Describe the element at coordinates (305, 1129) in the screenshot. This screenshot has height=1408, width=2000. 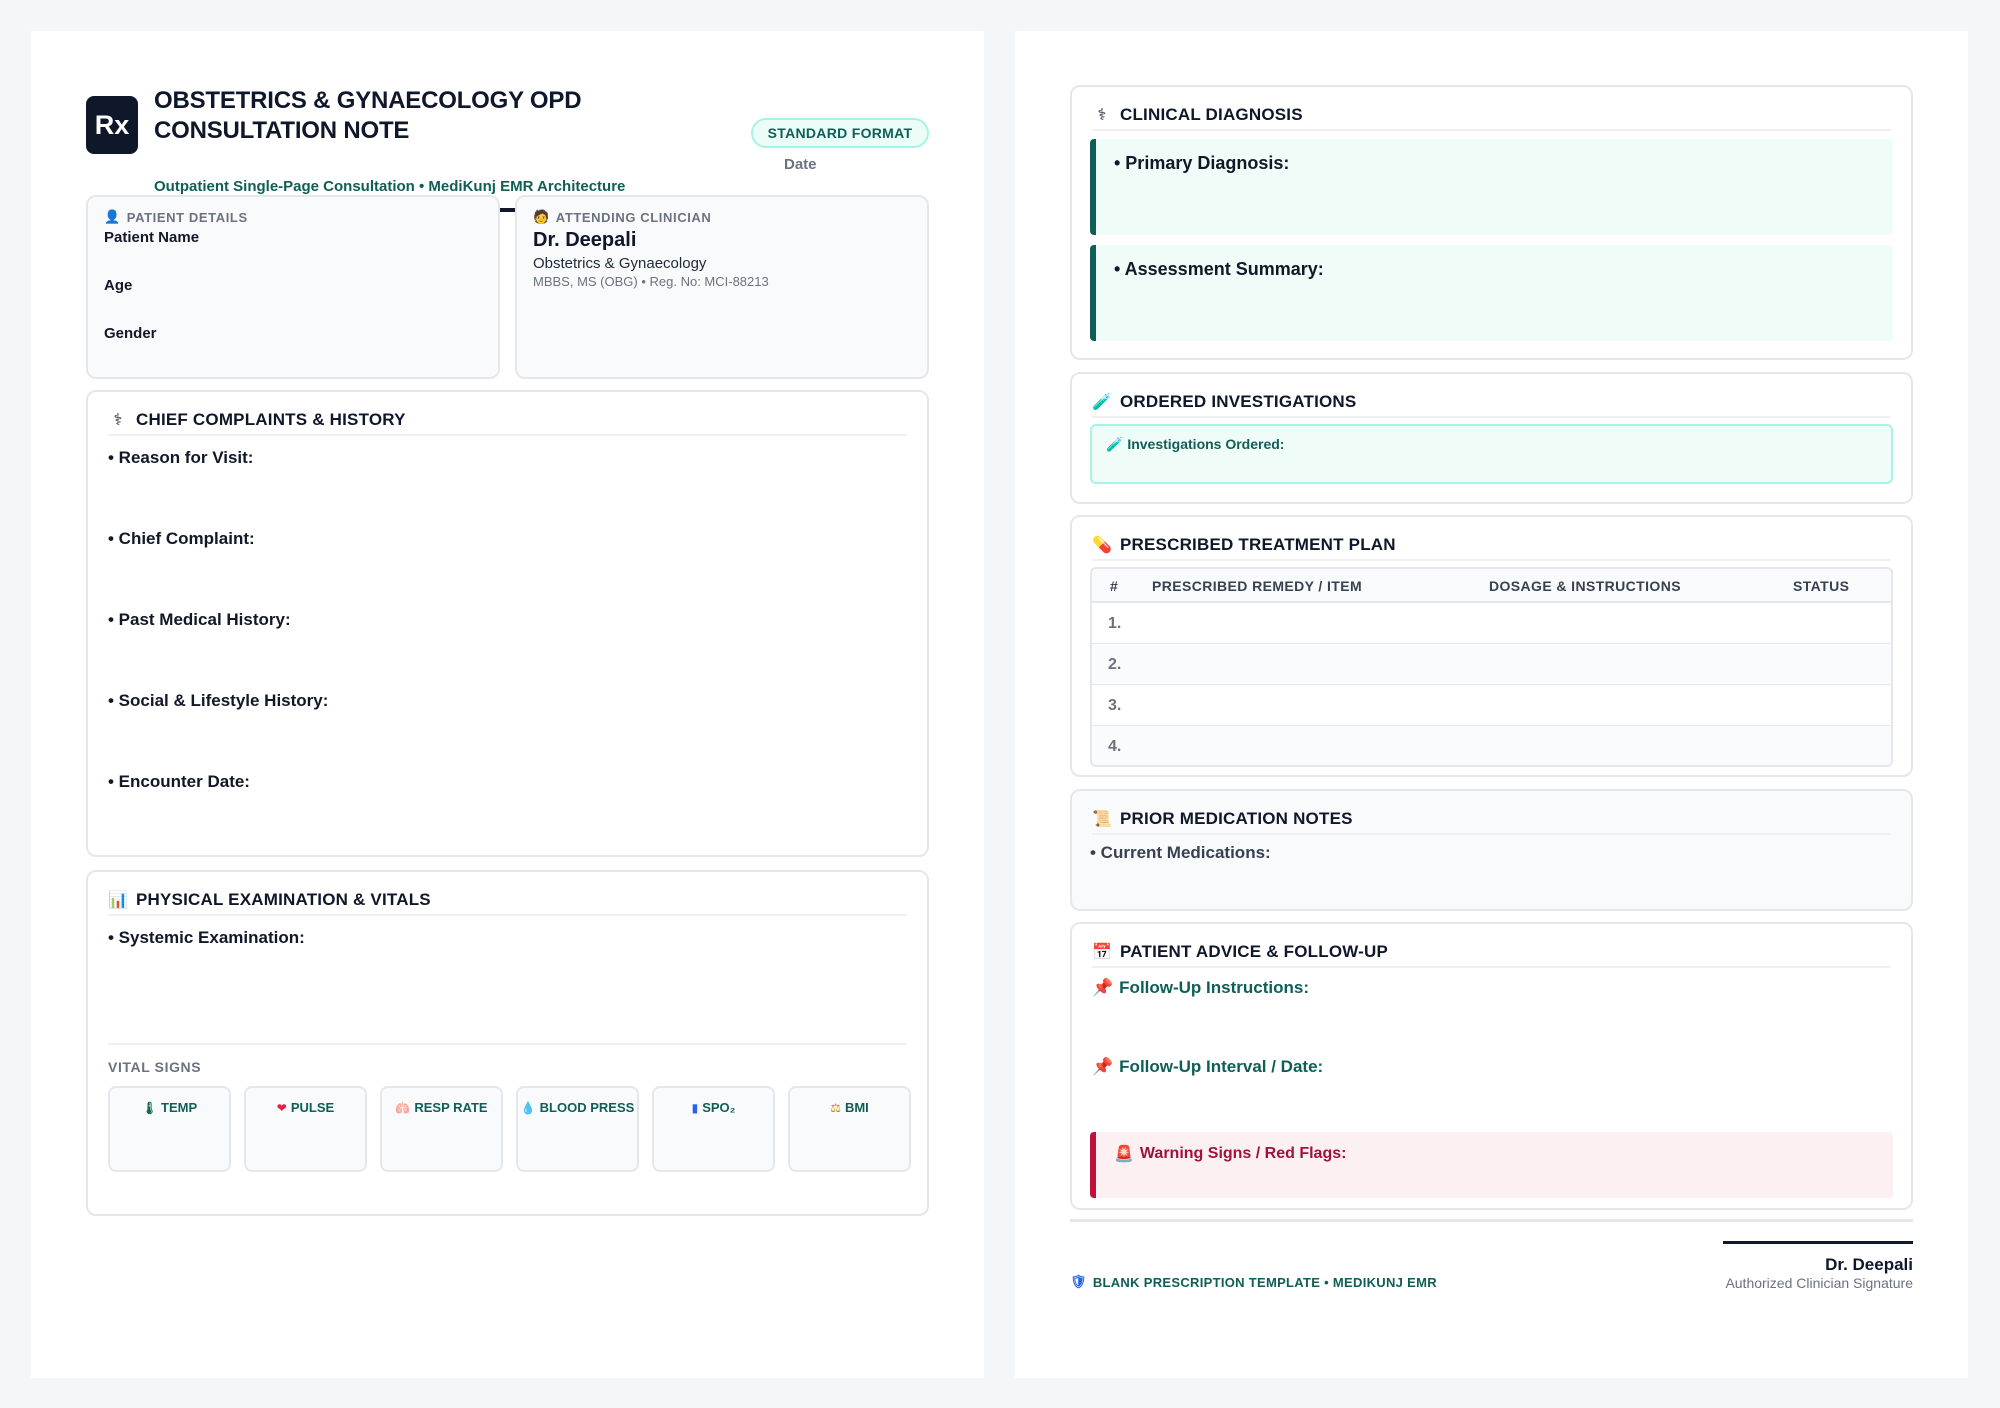
I see `vital-pulse-box: ❤ PULSE` at that location.